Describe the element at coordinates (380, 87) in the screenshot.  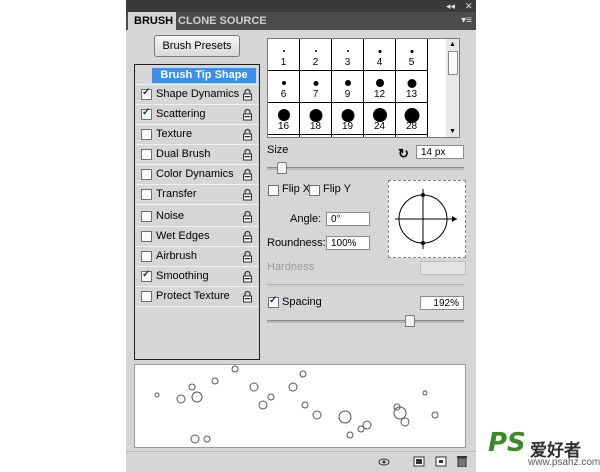
I see `brush-tip-cell: 12` at that location.